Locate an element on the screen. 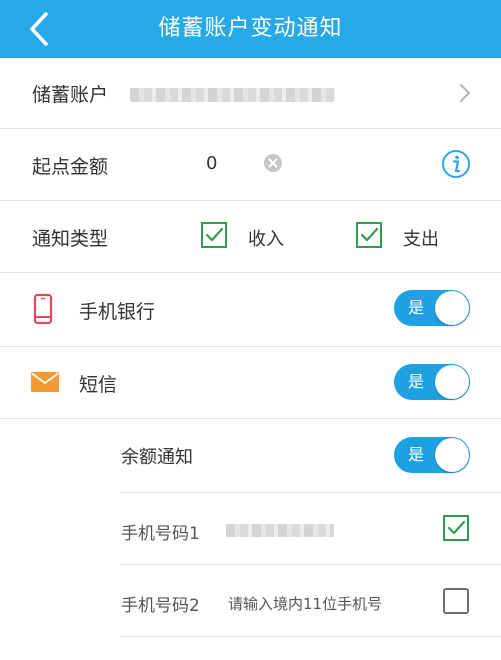 This screenshot has height=660, width=501. channel-label-mobile-banking: 手机银行 is located at coordinates (117, 312).